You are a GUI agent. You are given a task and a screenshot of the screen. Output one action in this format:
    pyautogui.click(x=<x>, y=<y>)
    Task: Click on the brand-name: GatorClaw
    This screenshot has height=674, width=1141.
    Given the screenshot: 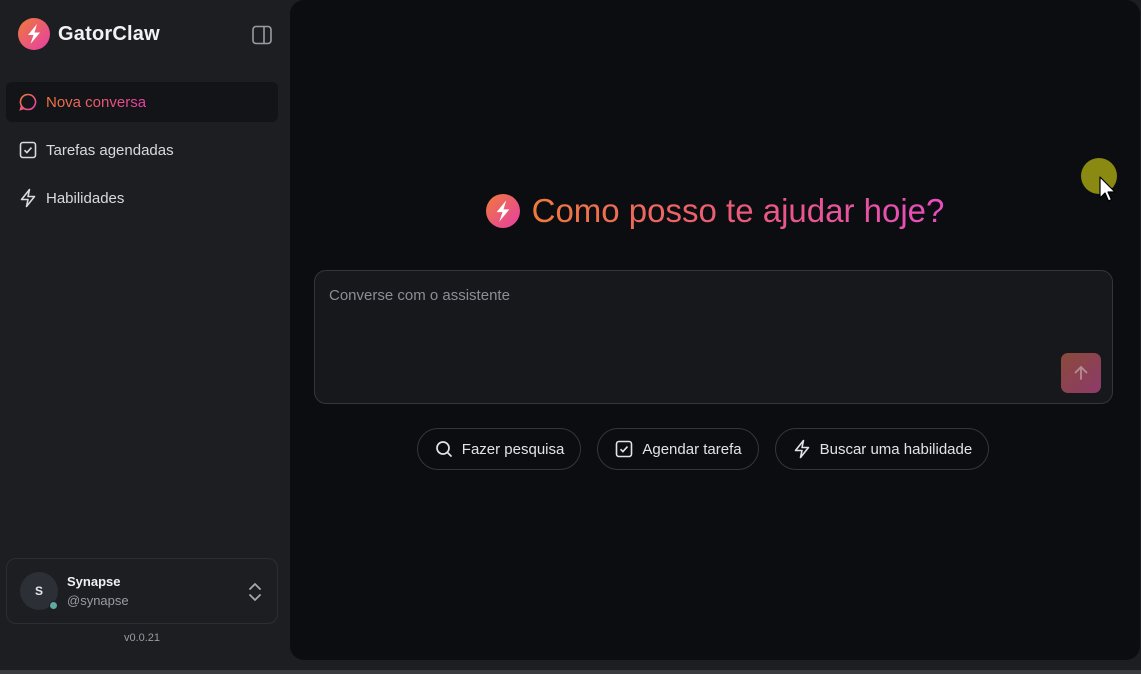 What is the action you would take?
    pyautogui.click(x=109, y=33)
    